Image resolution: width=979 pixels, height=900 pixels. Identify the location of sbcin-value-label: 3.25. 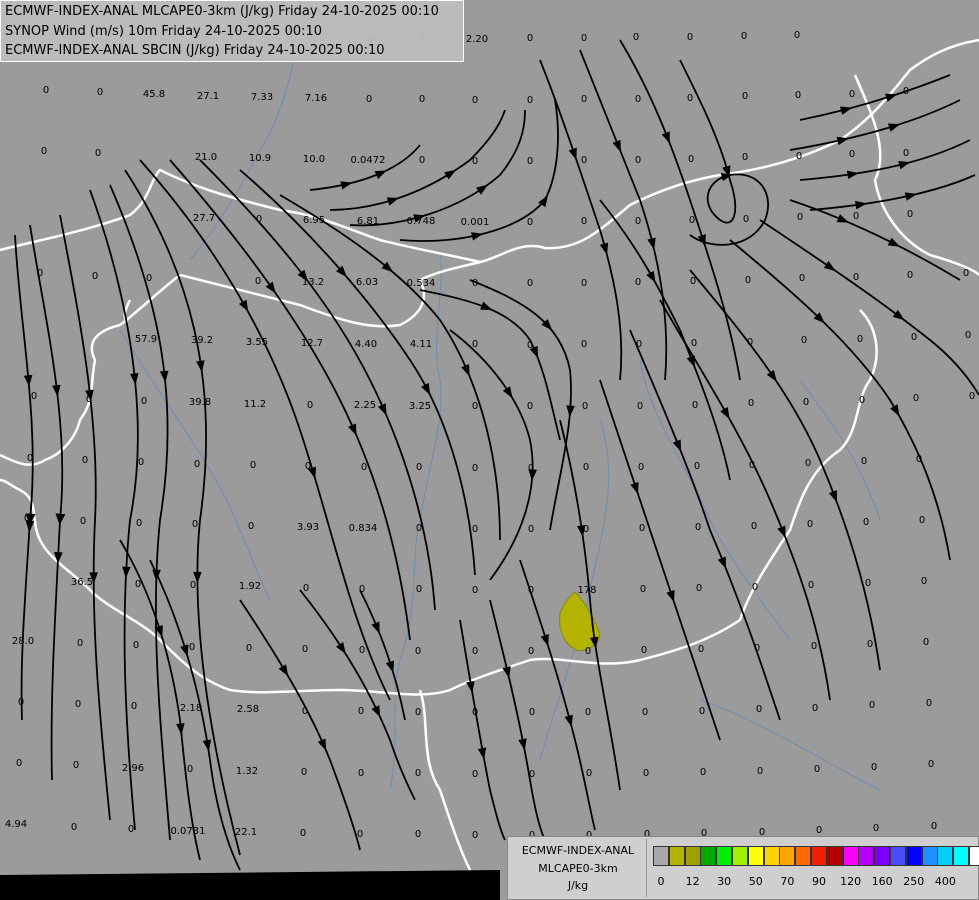
(420, 406).